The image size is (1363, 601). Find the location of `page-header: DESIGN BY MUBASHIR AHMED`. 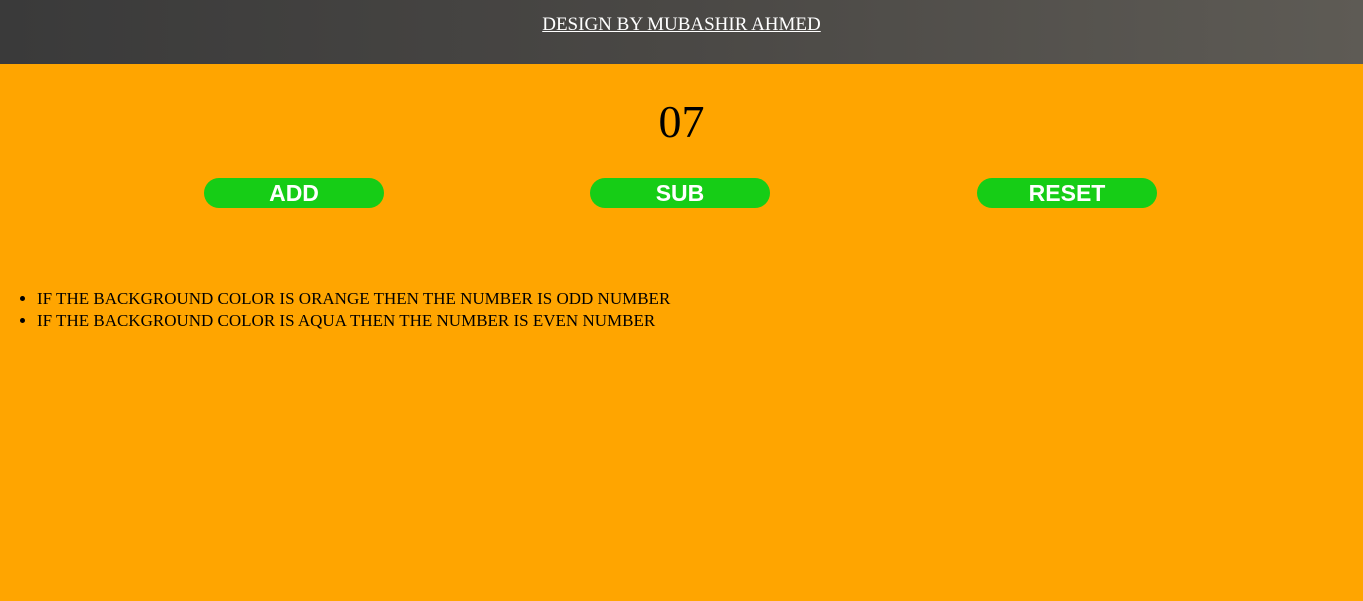

page-header: DESIGN BY MUBASHIR AHMED is located at coordinates (681, 32).